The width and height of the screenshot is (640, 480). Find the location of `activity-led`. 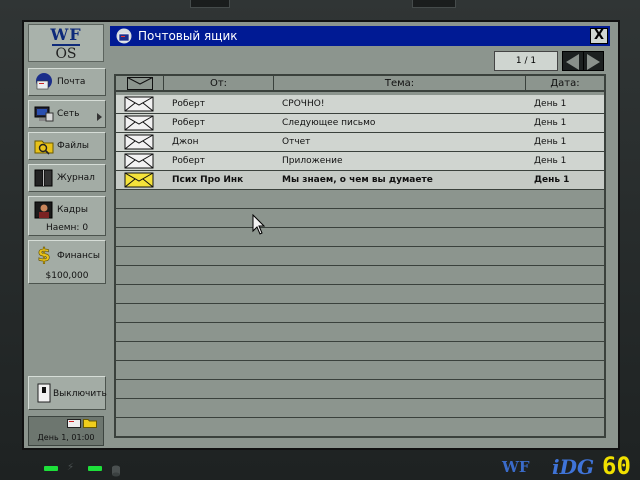

activity-led is located at coordinates (95, 468).